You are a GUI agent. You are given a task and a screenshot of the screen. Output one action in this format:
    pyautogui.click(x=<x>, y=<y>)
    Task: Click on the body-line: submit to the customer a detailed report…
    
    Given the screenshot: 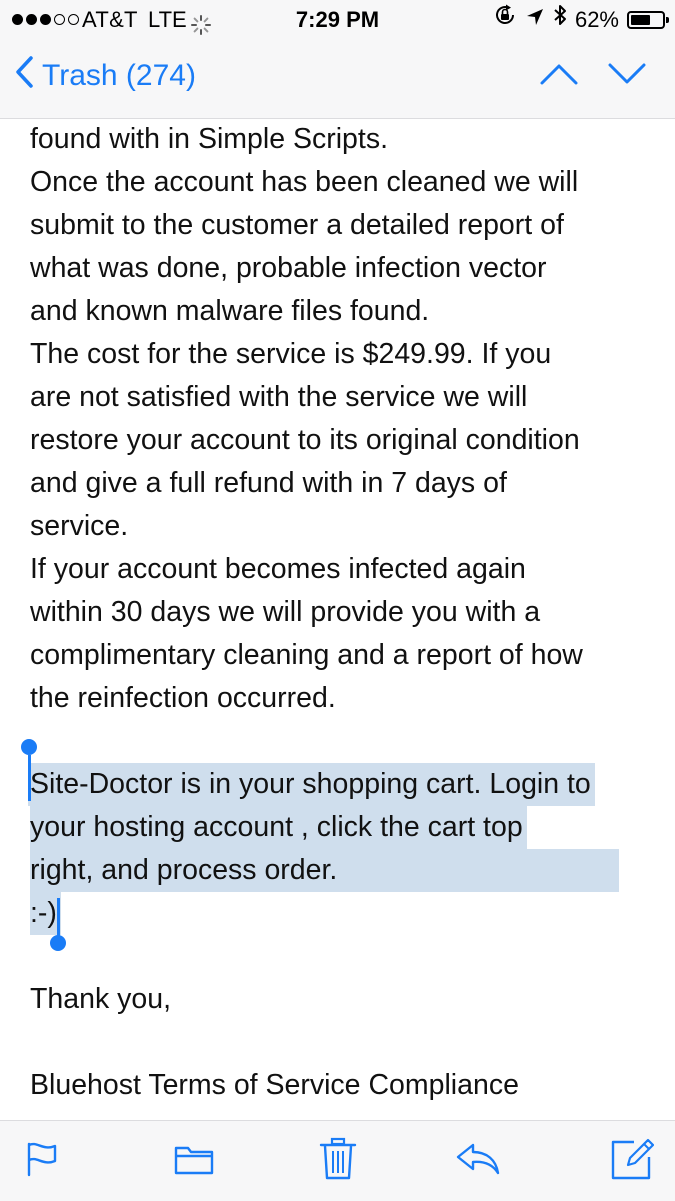 What is the action you would take?
    pyautogui.click(x=297, y=225)
    